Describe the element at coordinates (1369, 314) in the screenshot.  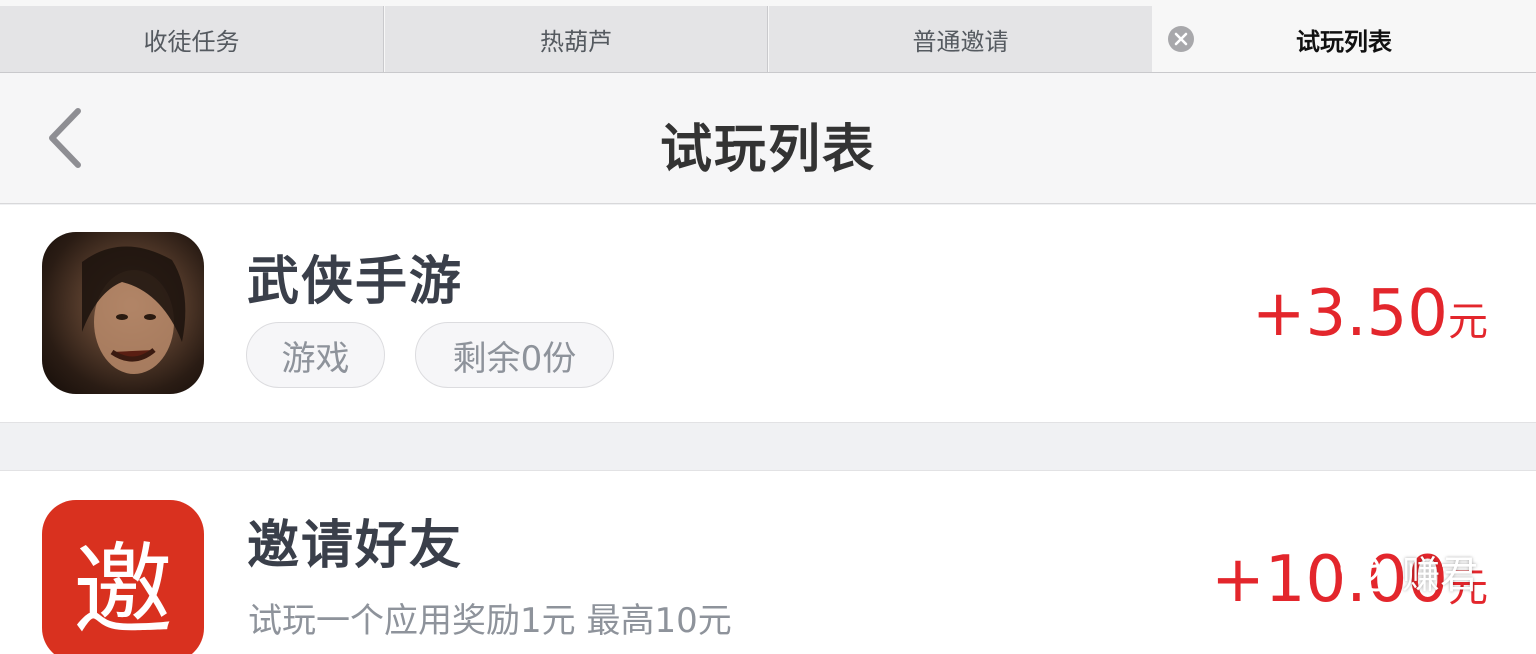
I see `reward-amount: +3.50元` at that location.